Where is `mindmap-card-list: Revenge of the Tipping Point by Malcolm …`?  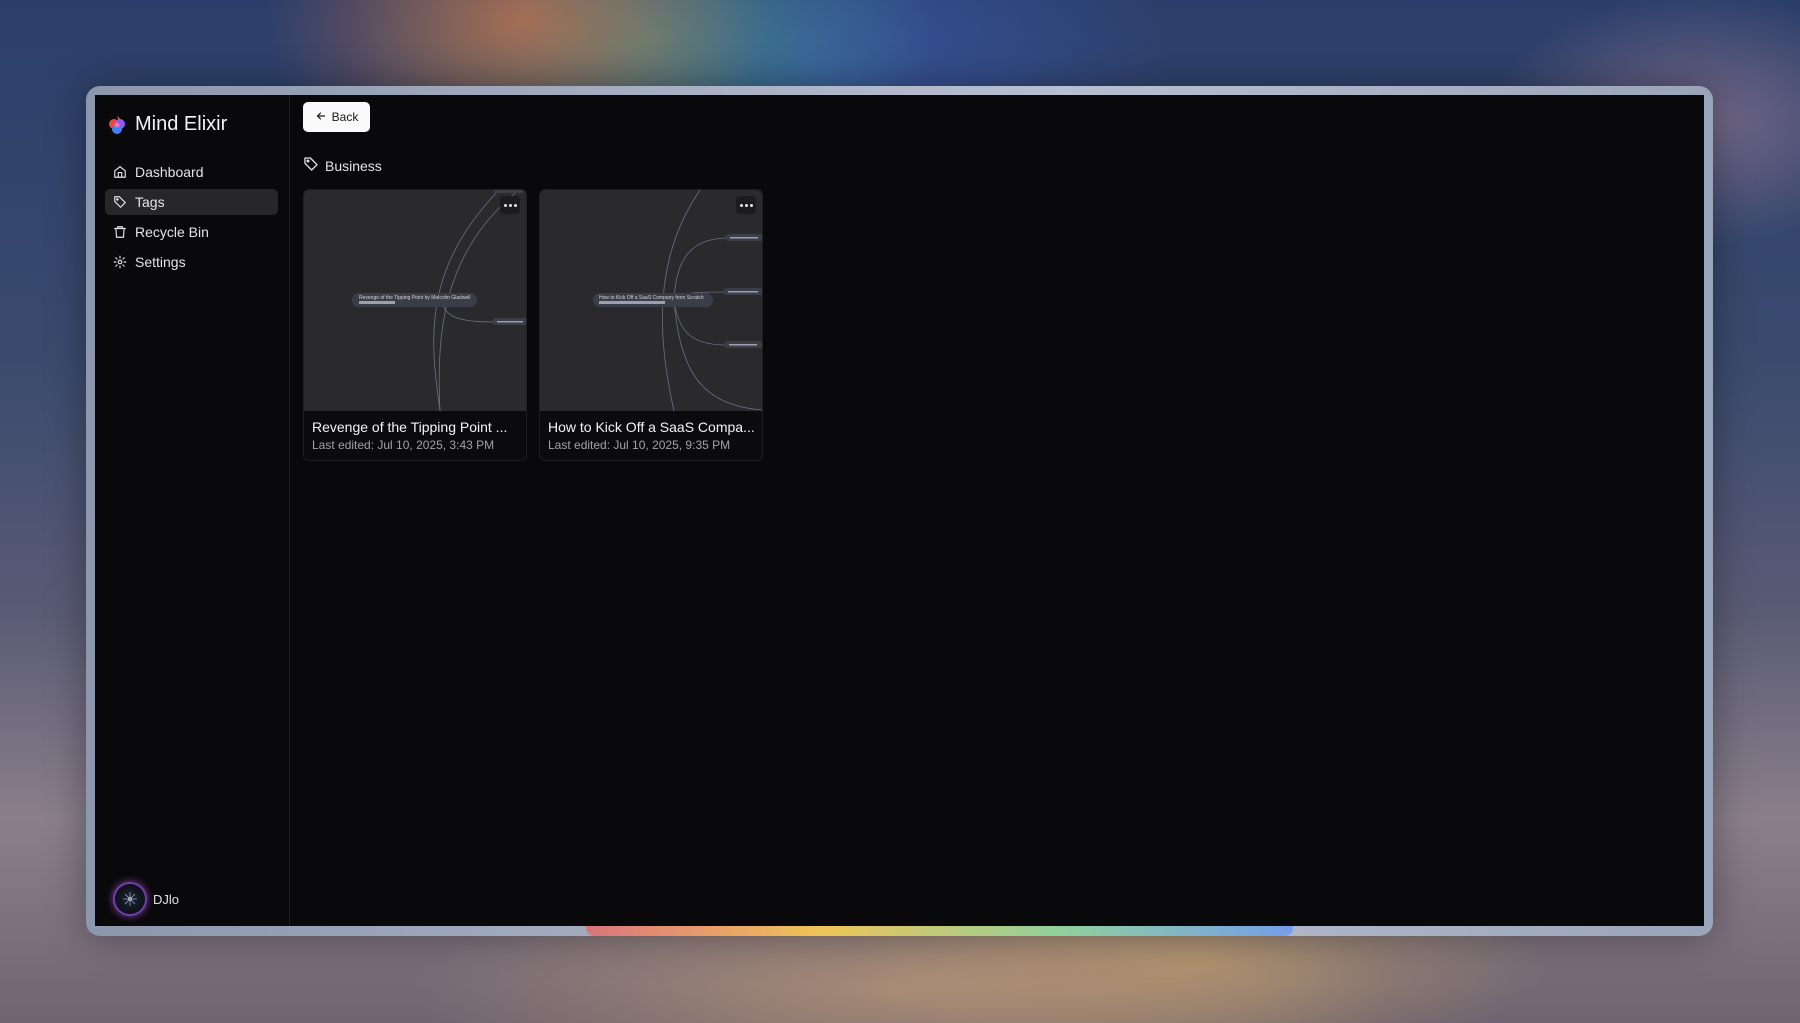
mindmap-card-list: Revenge of the Tipping Point by Malcolm … is located at coordinates (533, 325).